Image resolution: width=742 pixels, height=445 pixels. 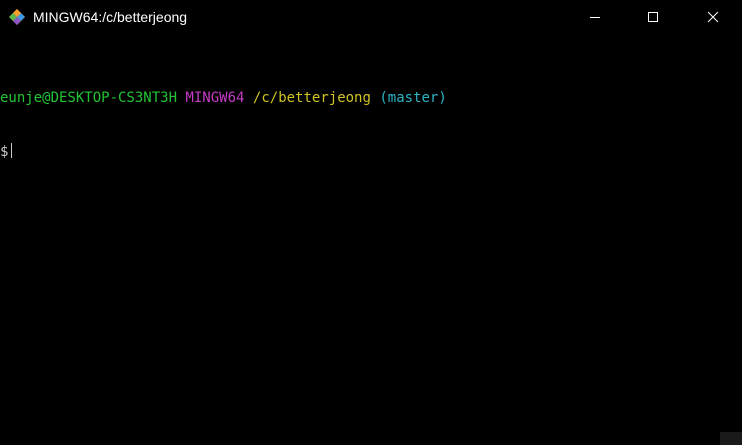 I want to click on close-icon, so click(x=713, y=17).